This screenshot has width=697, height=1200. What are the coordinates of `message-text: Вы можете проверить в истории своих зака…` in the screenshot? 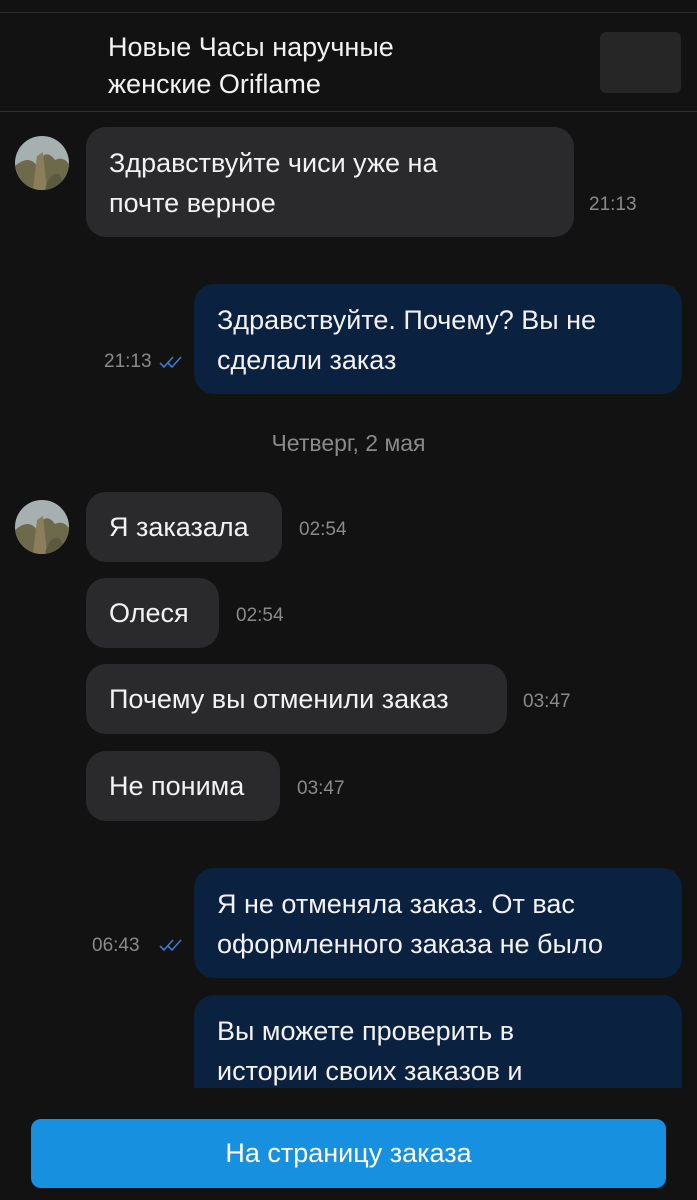 It's located at (370, 1051).